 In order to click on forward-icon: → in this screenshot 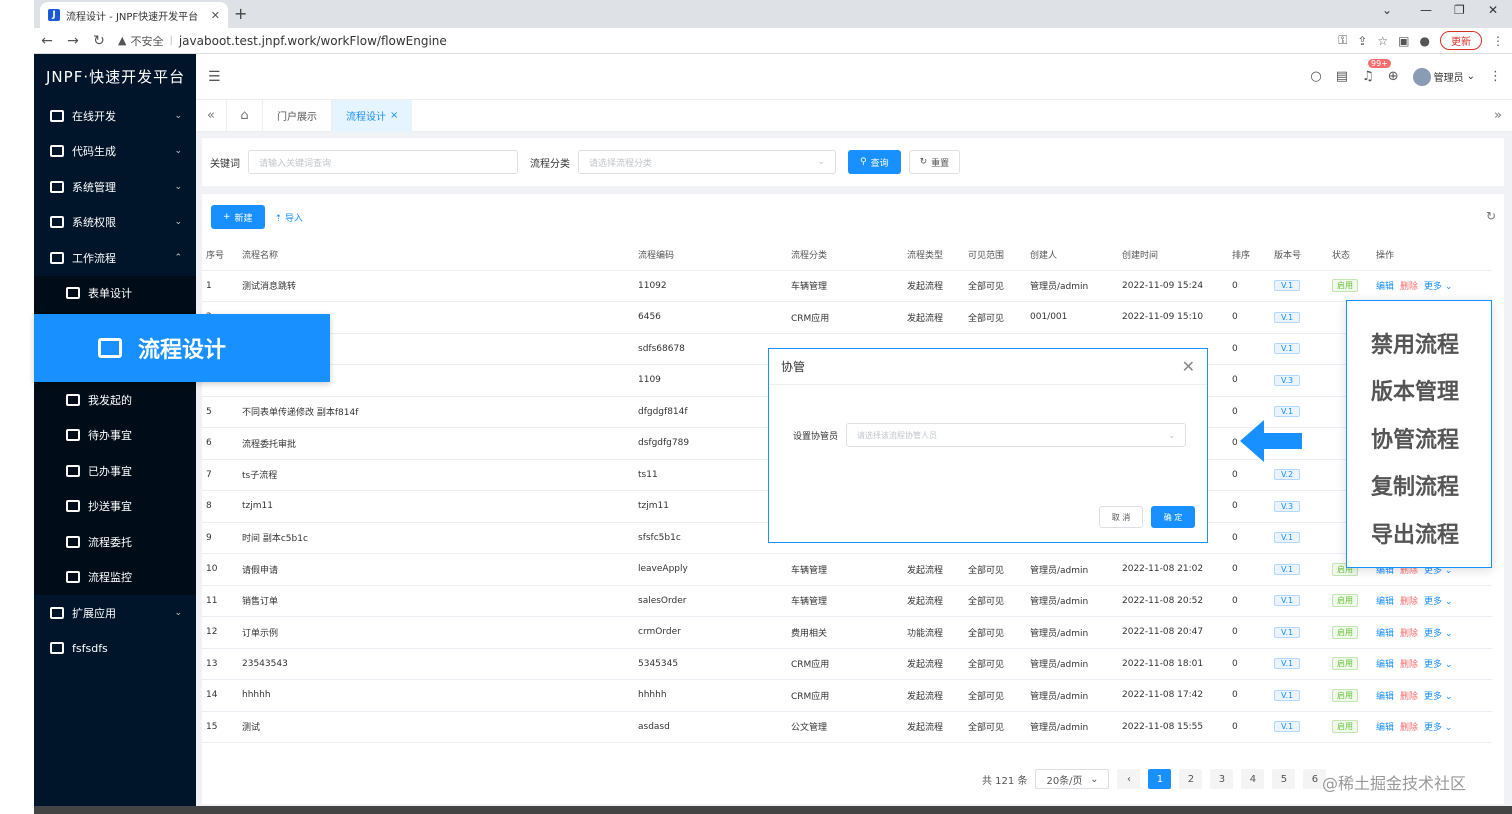, I will do `click(73, 41)`.